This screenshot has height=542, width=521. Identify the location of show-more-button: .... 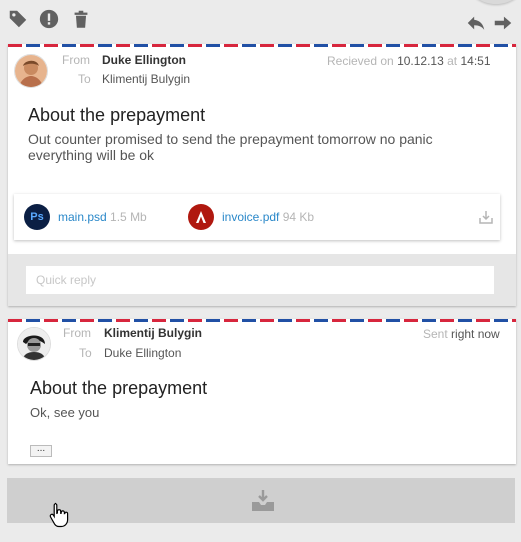
(41, 450).